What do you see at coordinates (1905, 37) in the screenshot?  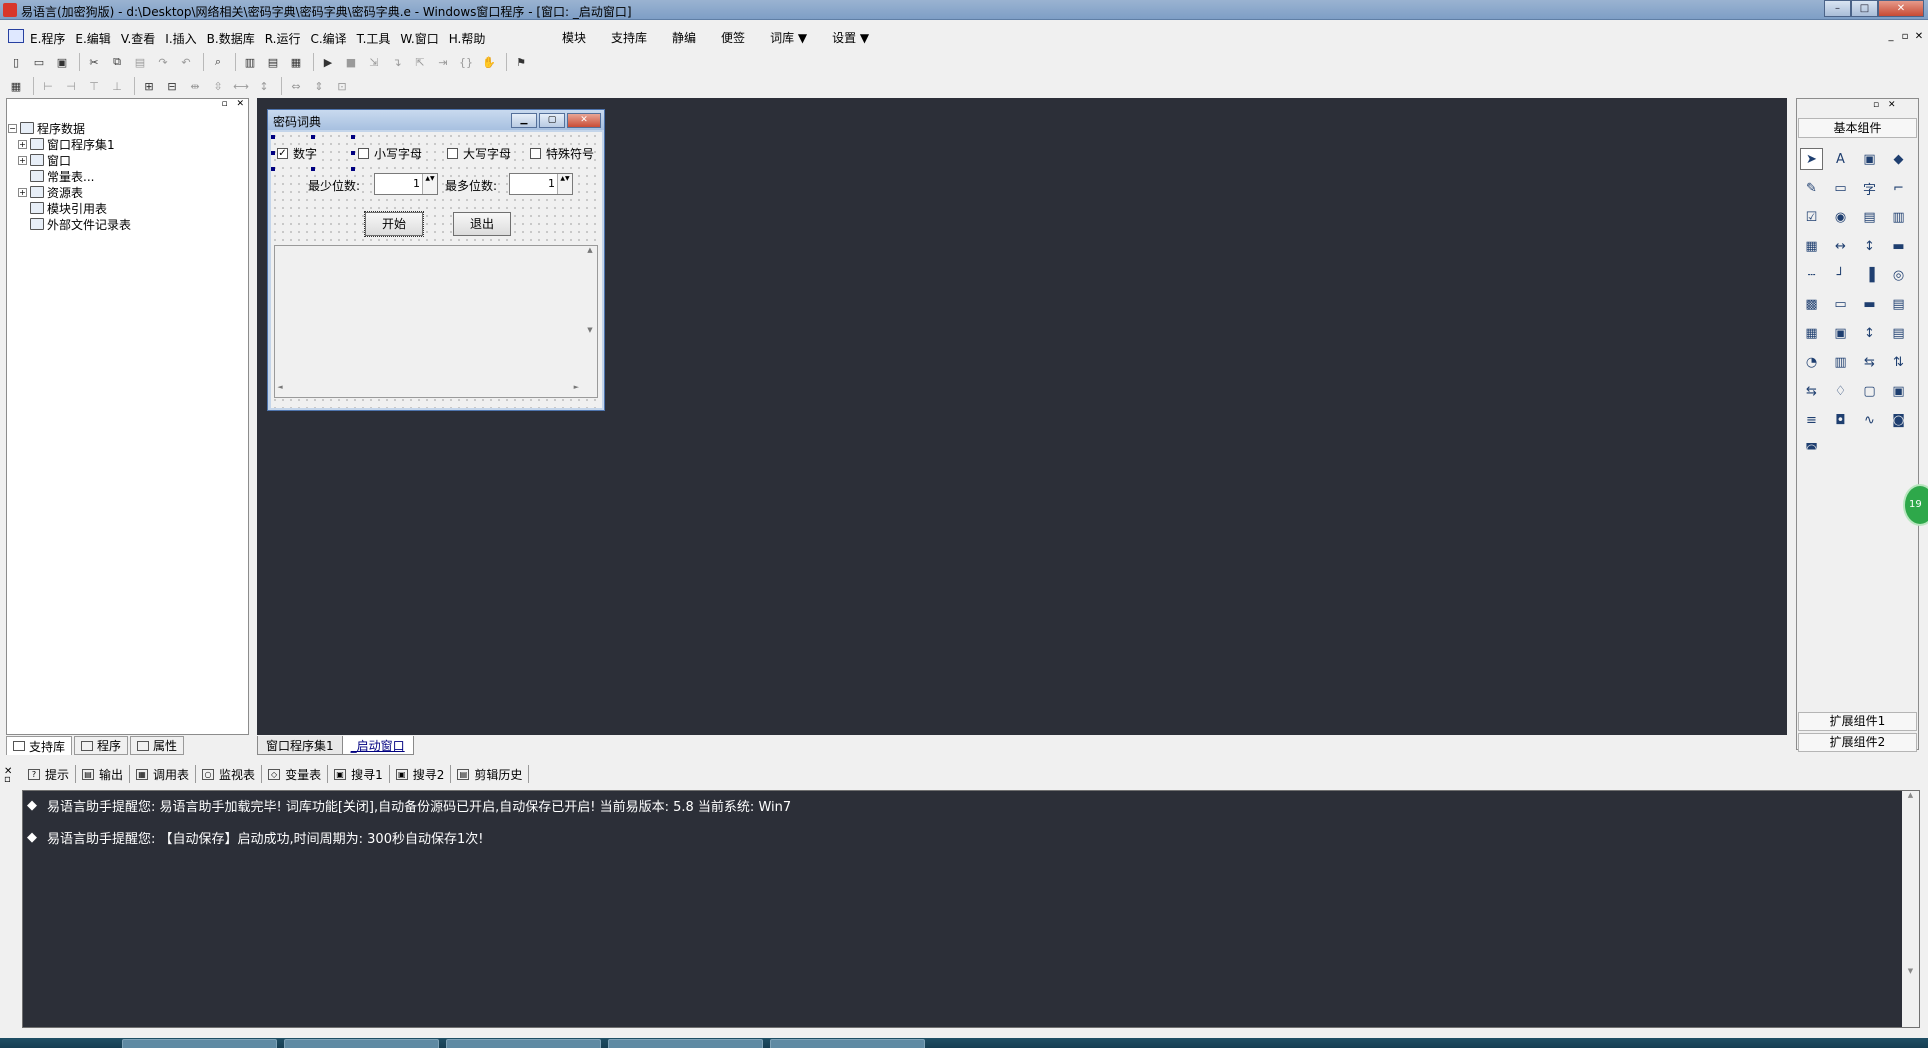 I see `mdi-control-button: ▫` at bounding box center [1905, 37].